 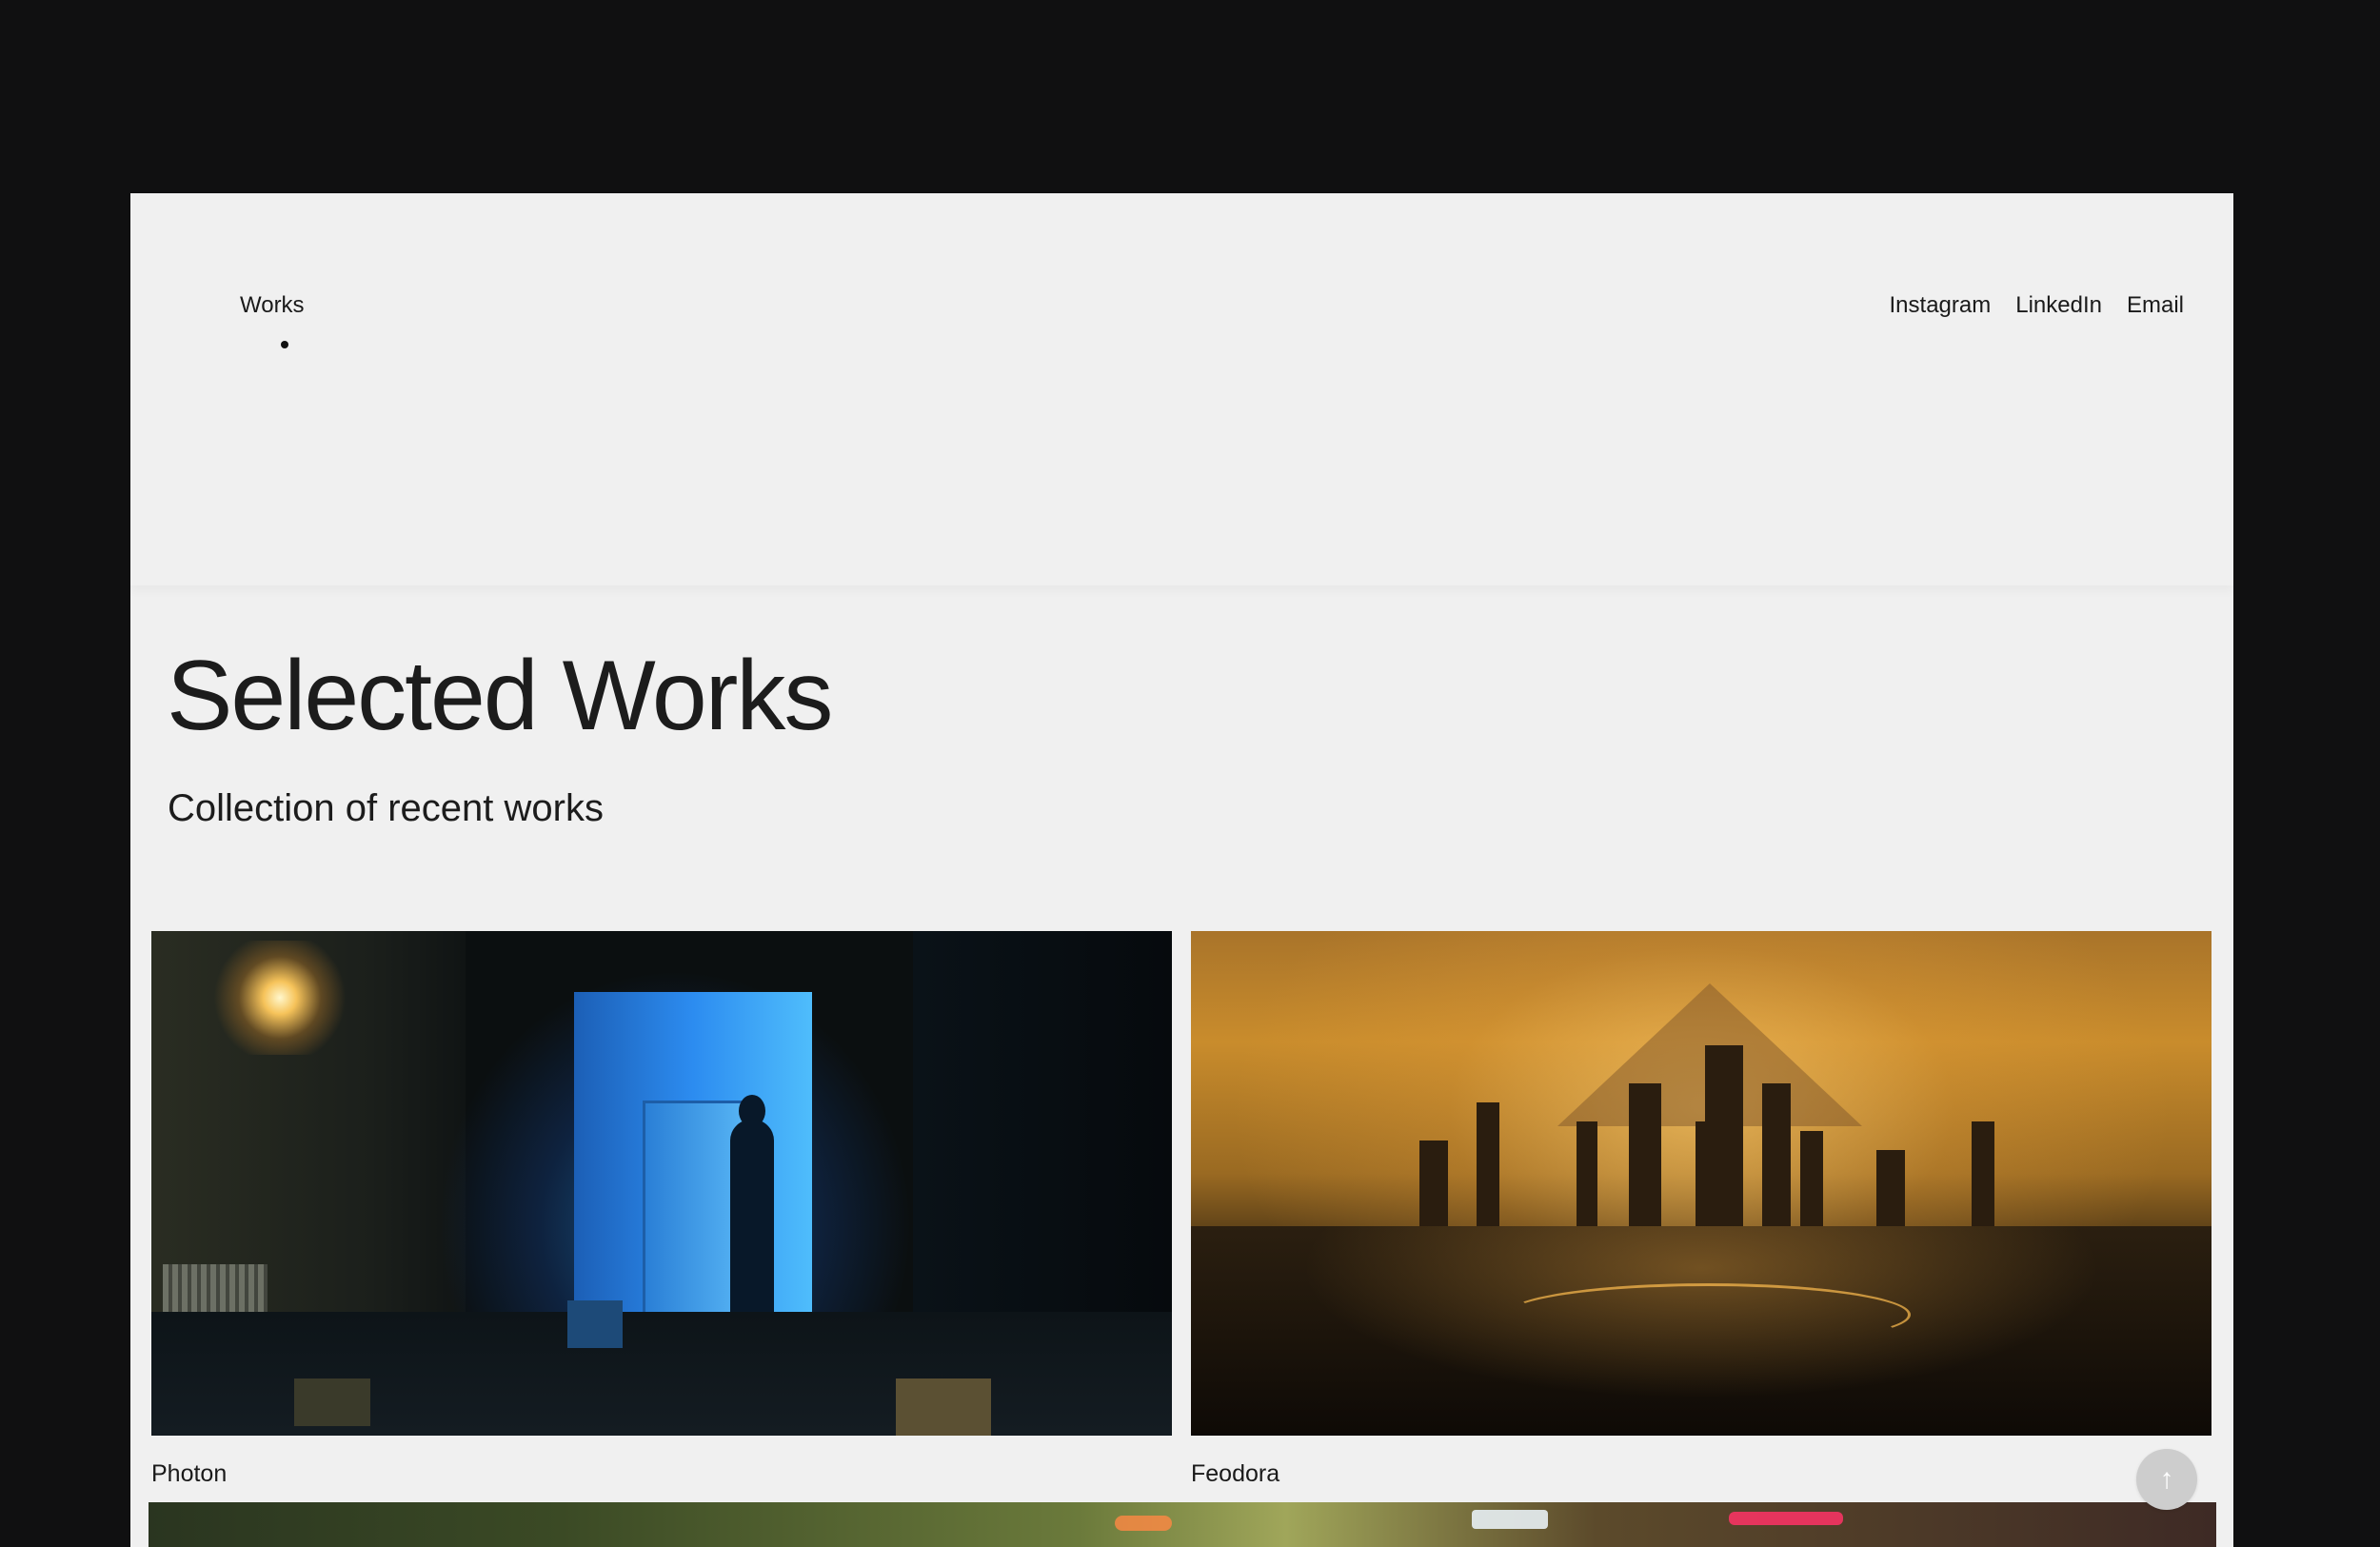 I want to click on work-title-feodora: Feodora, so click(x=1701, y=1474).